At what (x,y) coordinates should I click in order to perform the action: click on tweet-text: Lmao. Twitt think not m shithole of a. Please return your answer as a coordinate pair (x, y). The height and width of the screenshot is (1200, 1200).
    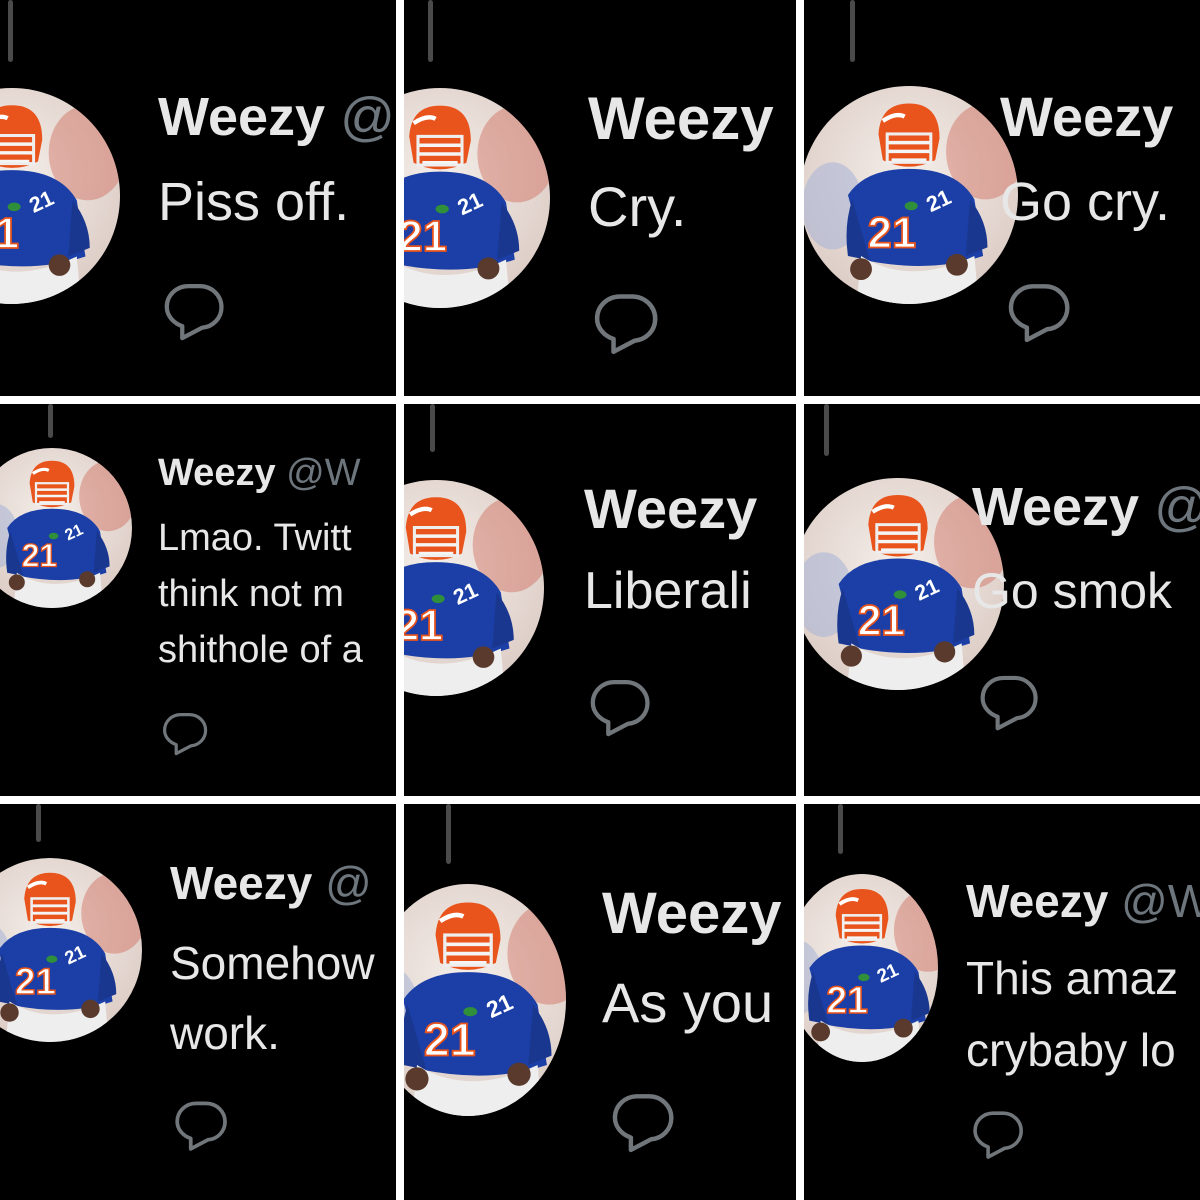
    Looking at the image, I should click on (260, 594).